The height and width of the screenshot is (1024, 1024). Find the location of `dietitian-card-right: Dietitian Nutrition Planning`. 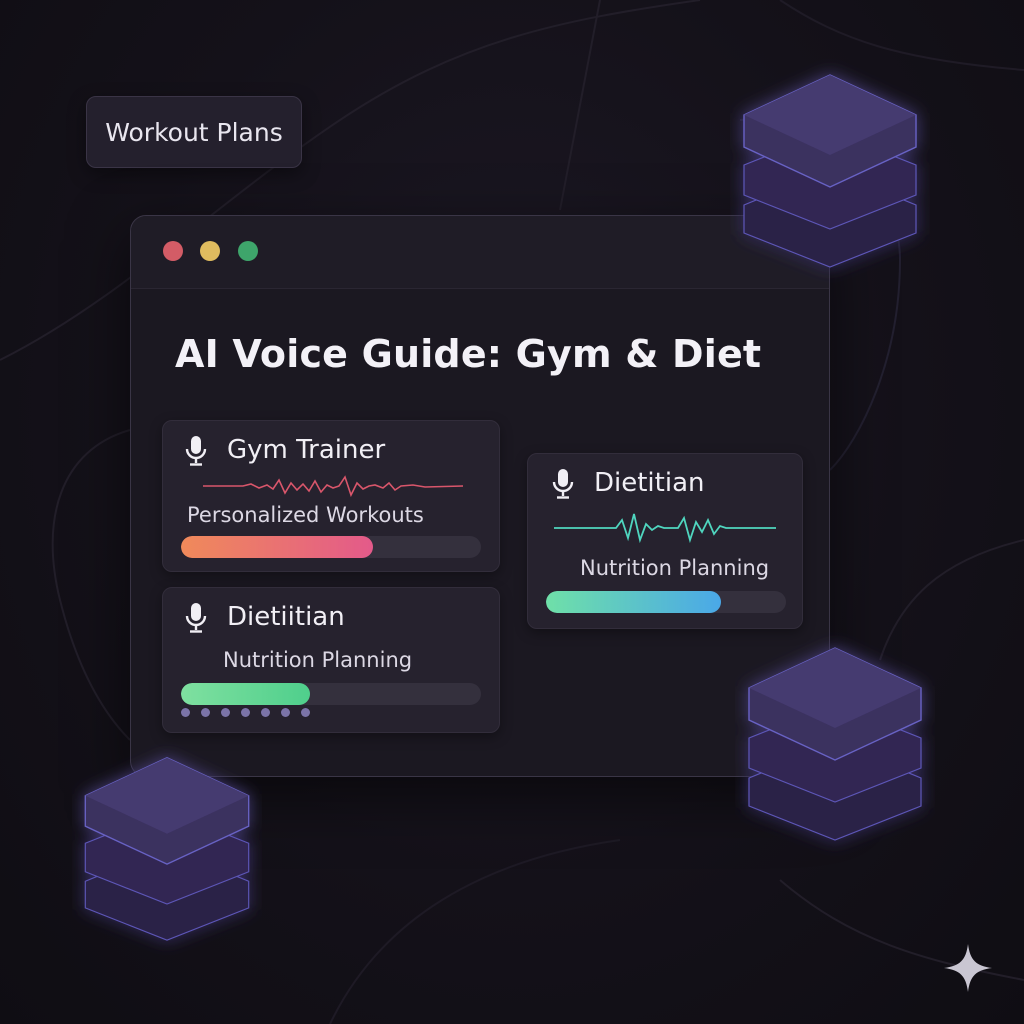

dietitian-card-right: Dietitian Nutrition Planning is located at coordinates (665, 541).